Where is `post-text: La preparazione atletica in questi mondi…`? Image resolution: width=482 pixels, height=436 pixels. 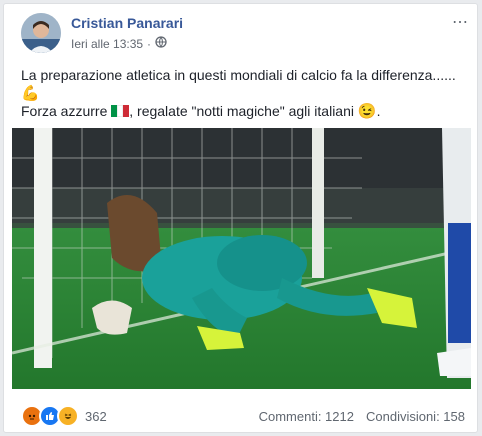 post-text: La preparazione atletica in questi mondi… is located at coordinates (243, 93).